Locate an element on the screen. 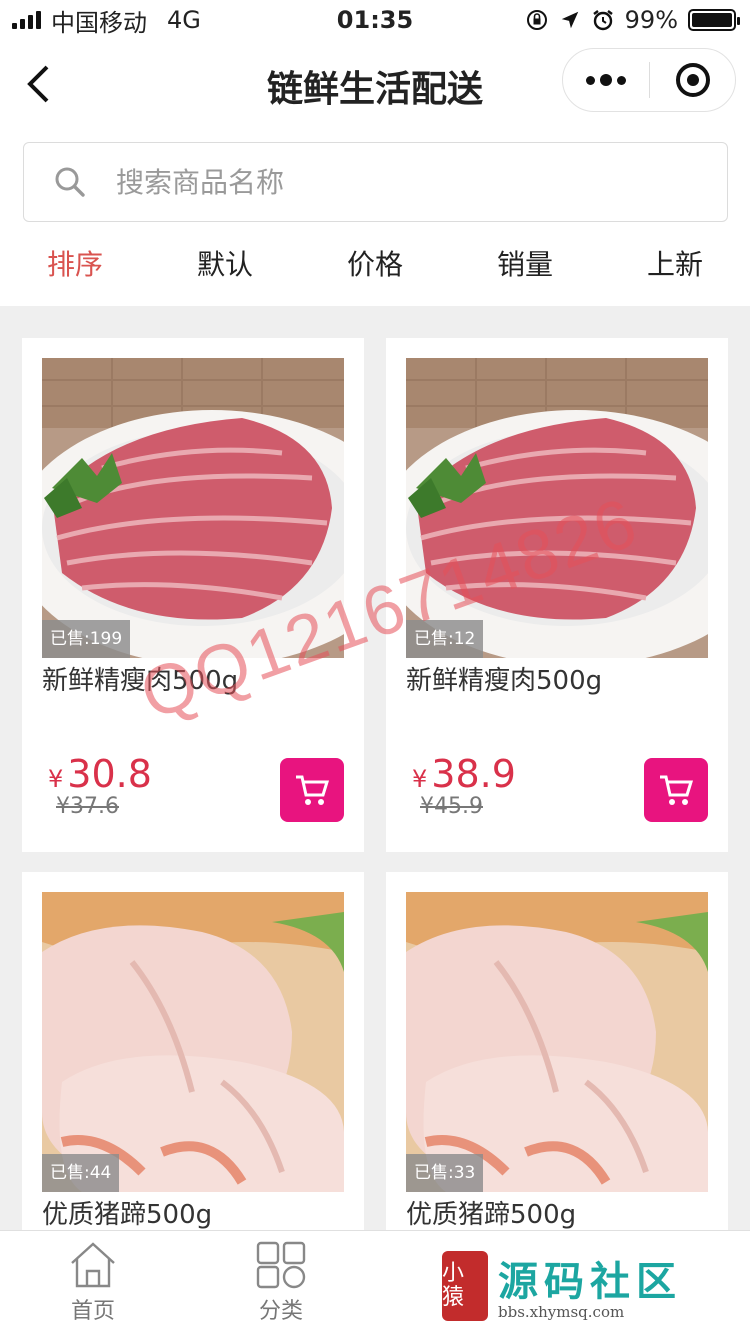 Image resolution: width=750 pixels, height=1334 pixels. category-grid-icon is located at coordinates (281, 1265).